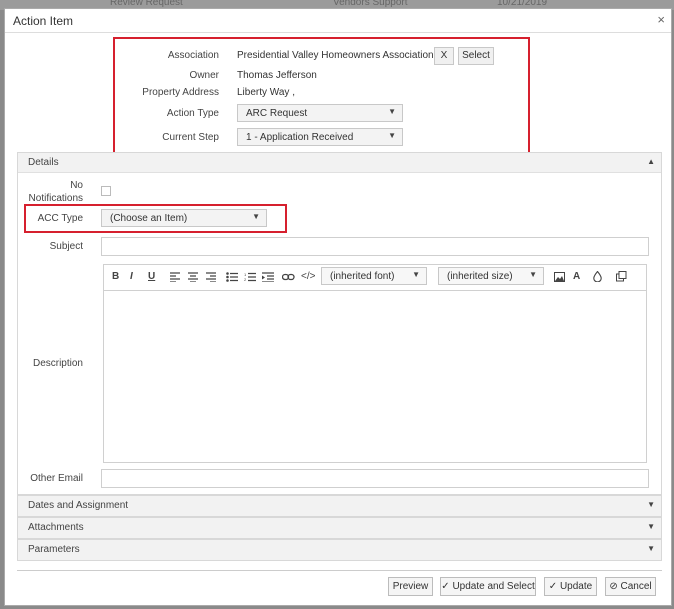 The width and height of the screenshot is (674, 609). I want to click on background-color-icon, so click(597, 276).